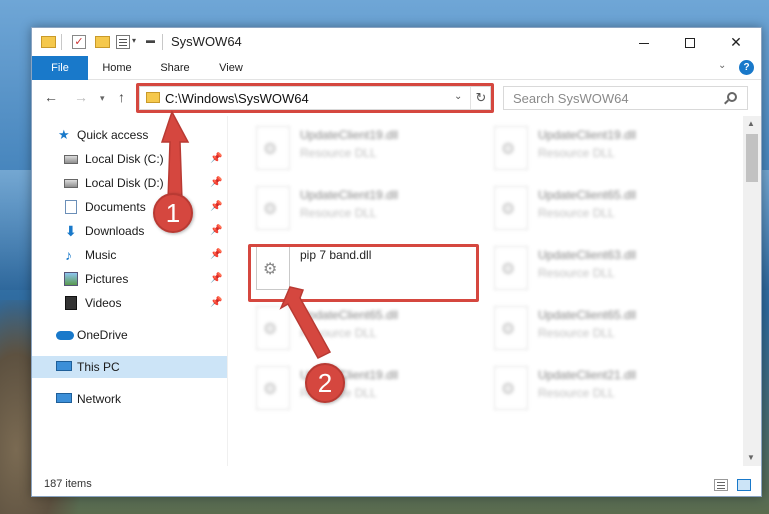 Image resolution: width=769 pixels, height=514 pixels. What do you see at coordinates (325, 383) in the screenshot?
I see `step-2-badge: 2` at bounding box center [325, 383].